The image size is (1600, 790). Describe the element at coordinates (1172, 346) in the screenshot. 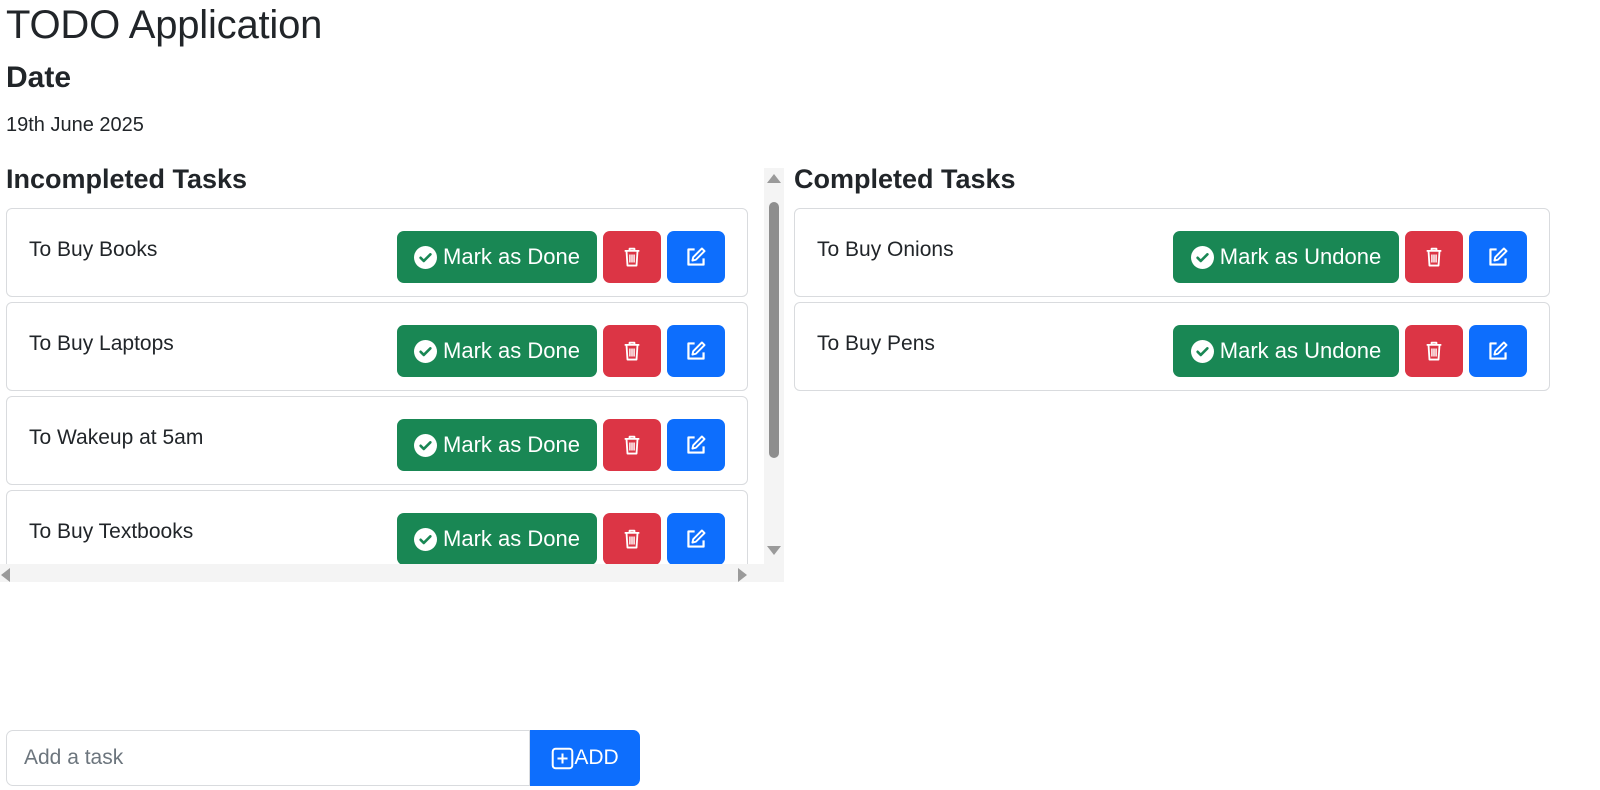

I see `task-card: To Buy Pens Mark as Undone` at that location.